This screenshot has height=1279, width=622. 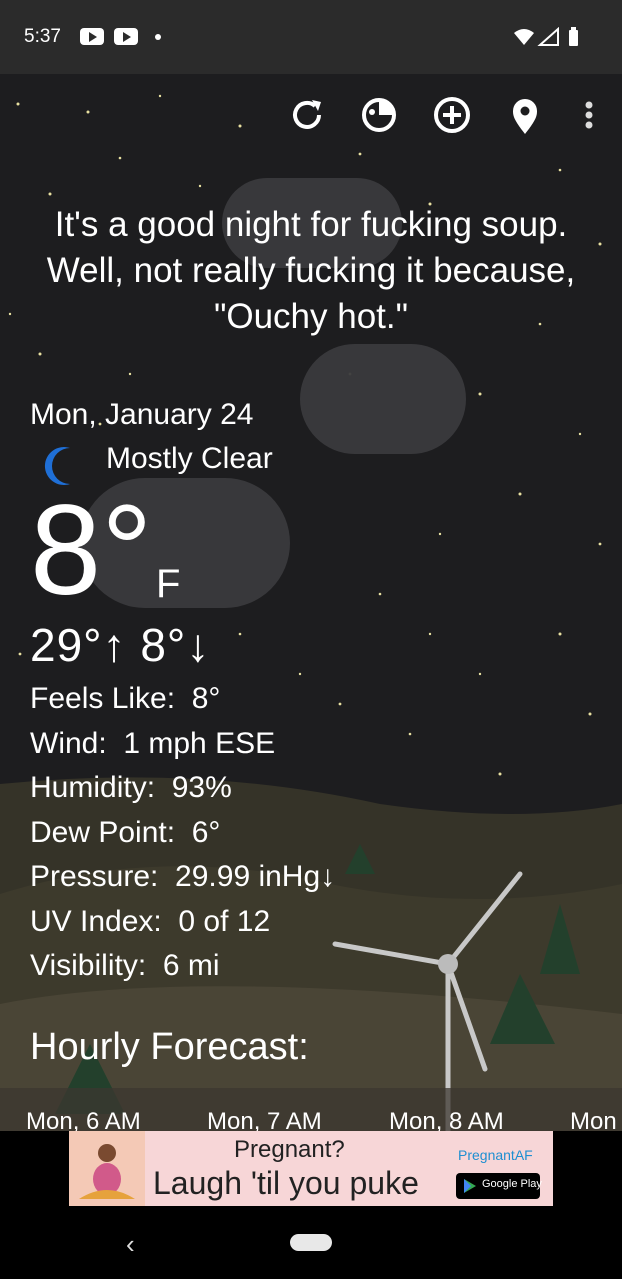 I want to click on google-play-badge: Google Play, so click(x=499, y=1186).